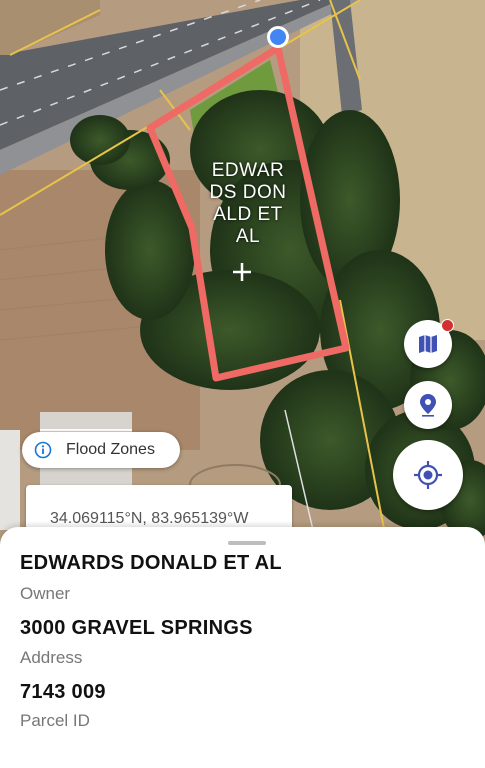  Describe the element at coordinates (43, 450) in the screenshot. I see `info-icon` at that location.